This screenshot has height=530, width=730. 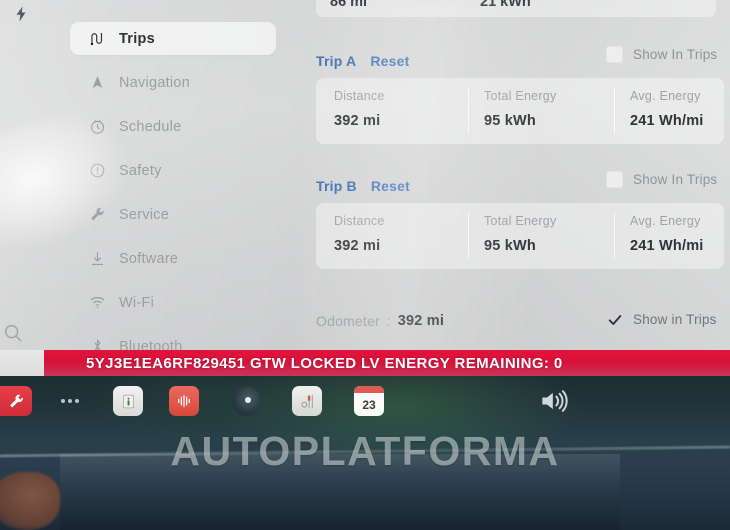 I want to click on sidebar-item-schedule: Schedule, so click(x=173, y=126).